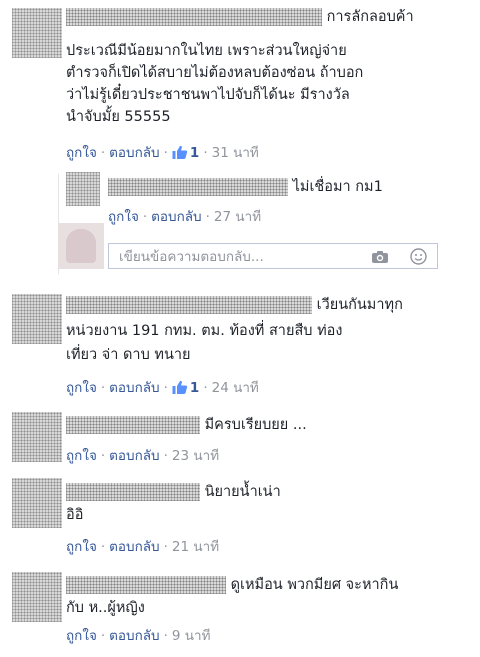  Describe the element at coordinates (206, 51) in the screenshot. I see `comment-body-line: ประเวณีมีน้อยมากในไทย เพราะส่วนใหญ่จ่าย` at that location.